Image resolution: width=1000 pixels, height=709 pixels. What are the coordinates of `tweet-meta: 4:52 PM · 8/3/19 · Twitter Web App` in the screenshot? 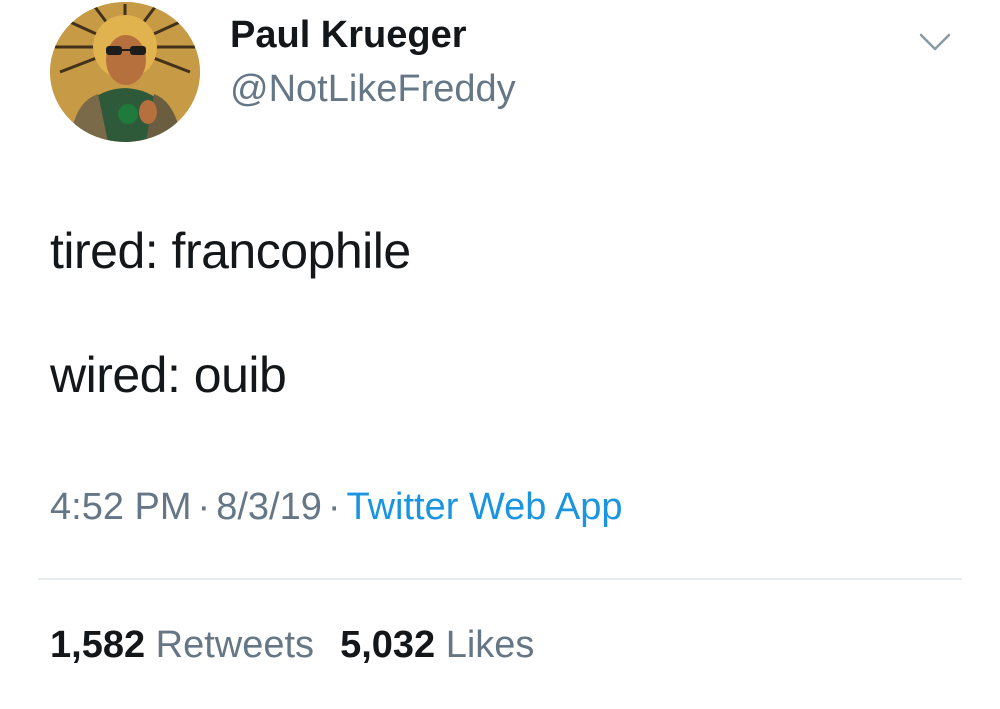 It's located at (336, 507).